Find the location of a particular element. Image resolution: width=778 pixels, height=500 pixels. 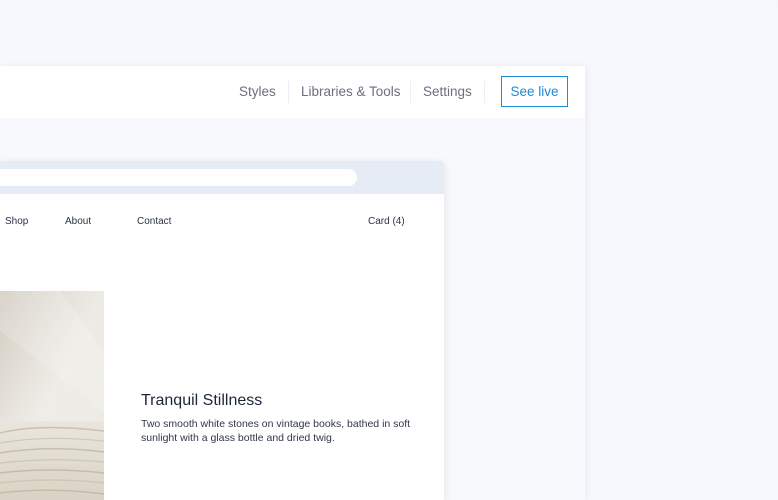

site-nav-shop: Shop is located at coordinates (16, 222).